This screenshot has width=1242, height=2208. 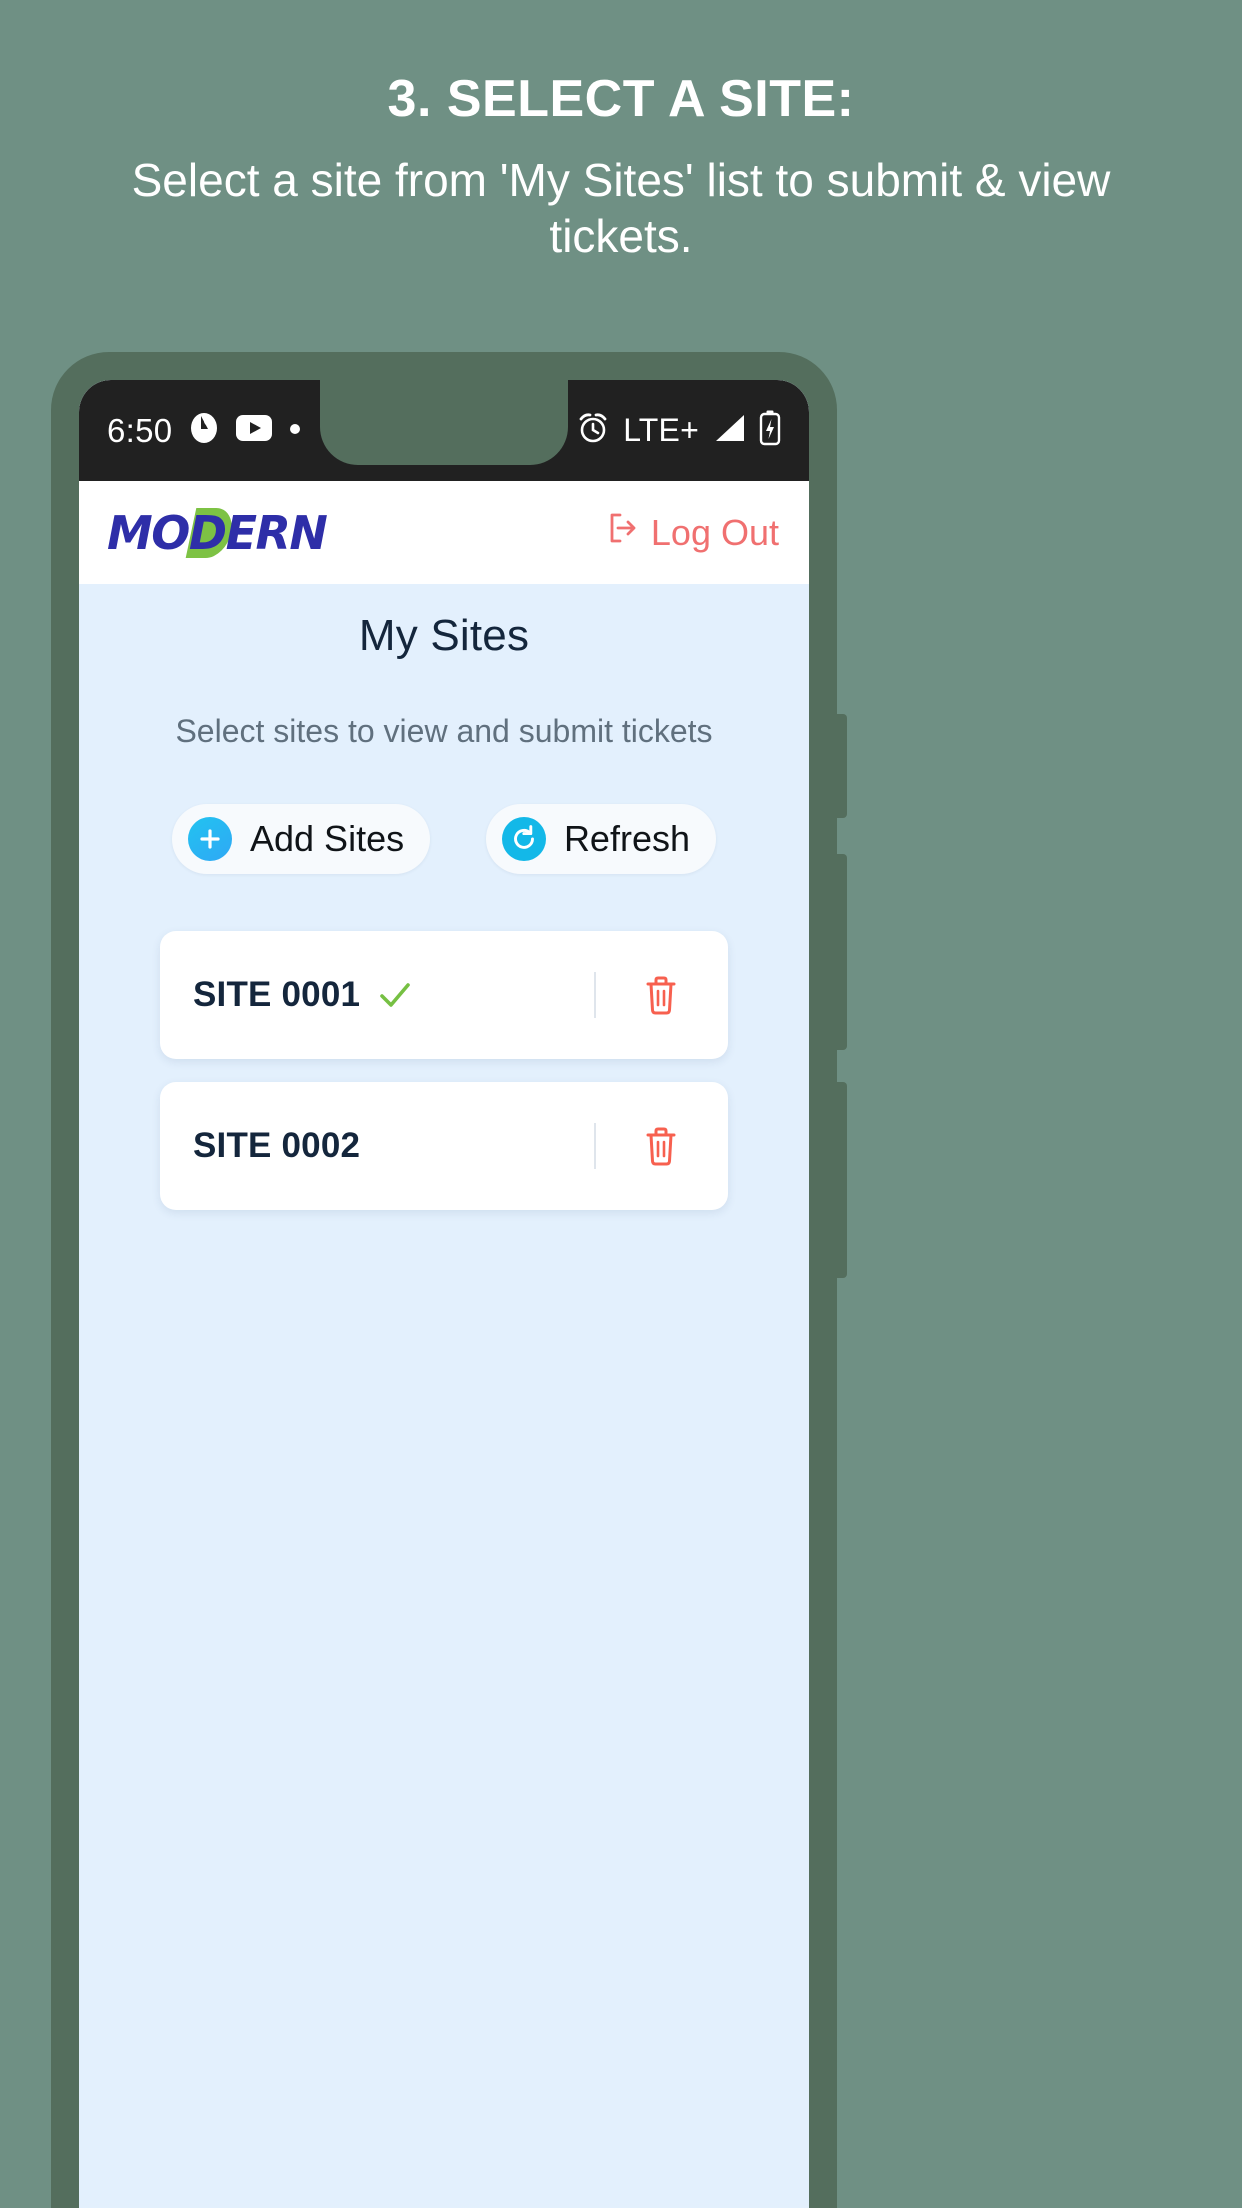 I want to click on promo-title: 3. SELECT A SITE:, so click(x=621, y=99).